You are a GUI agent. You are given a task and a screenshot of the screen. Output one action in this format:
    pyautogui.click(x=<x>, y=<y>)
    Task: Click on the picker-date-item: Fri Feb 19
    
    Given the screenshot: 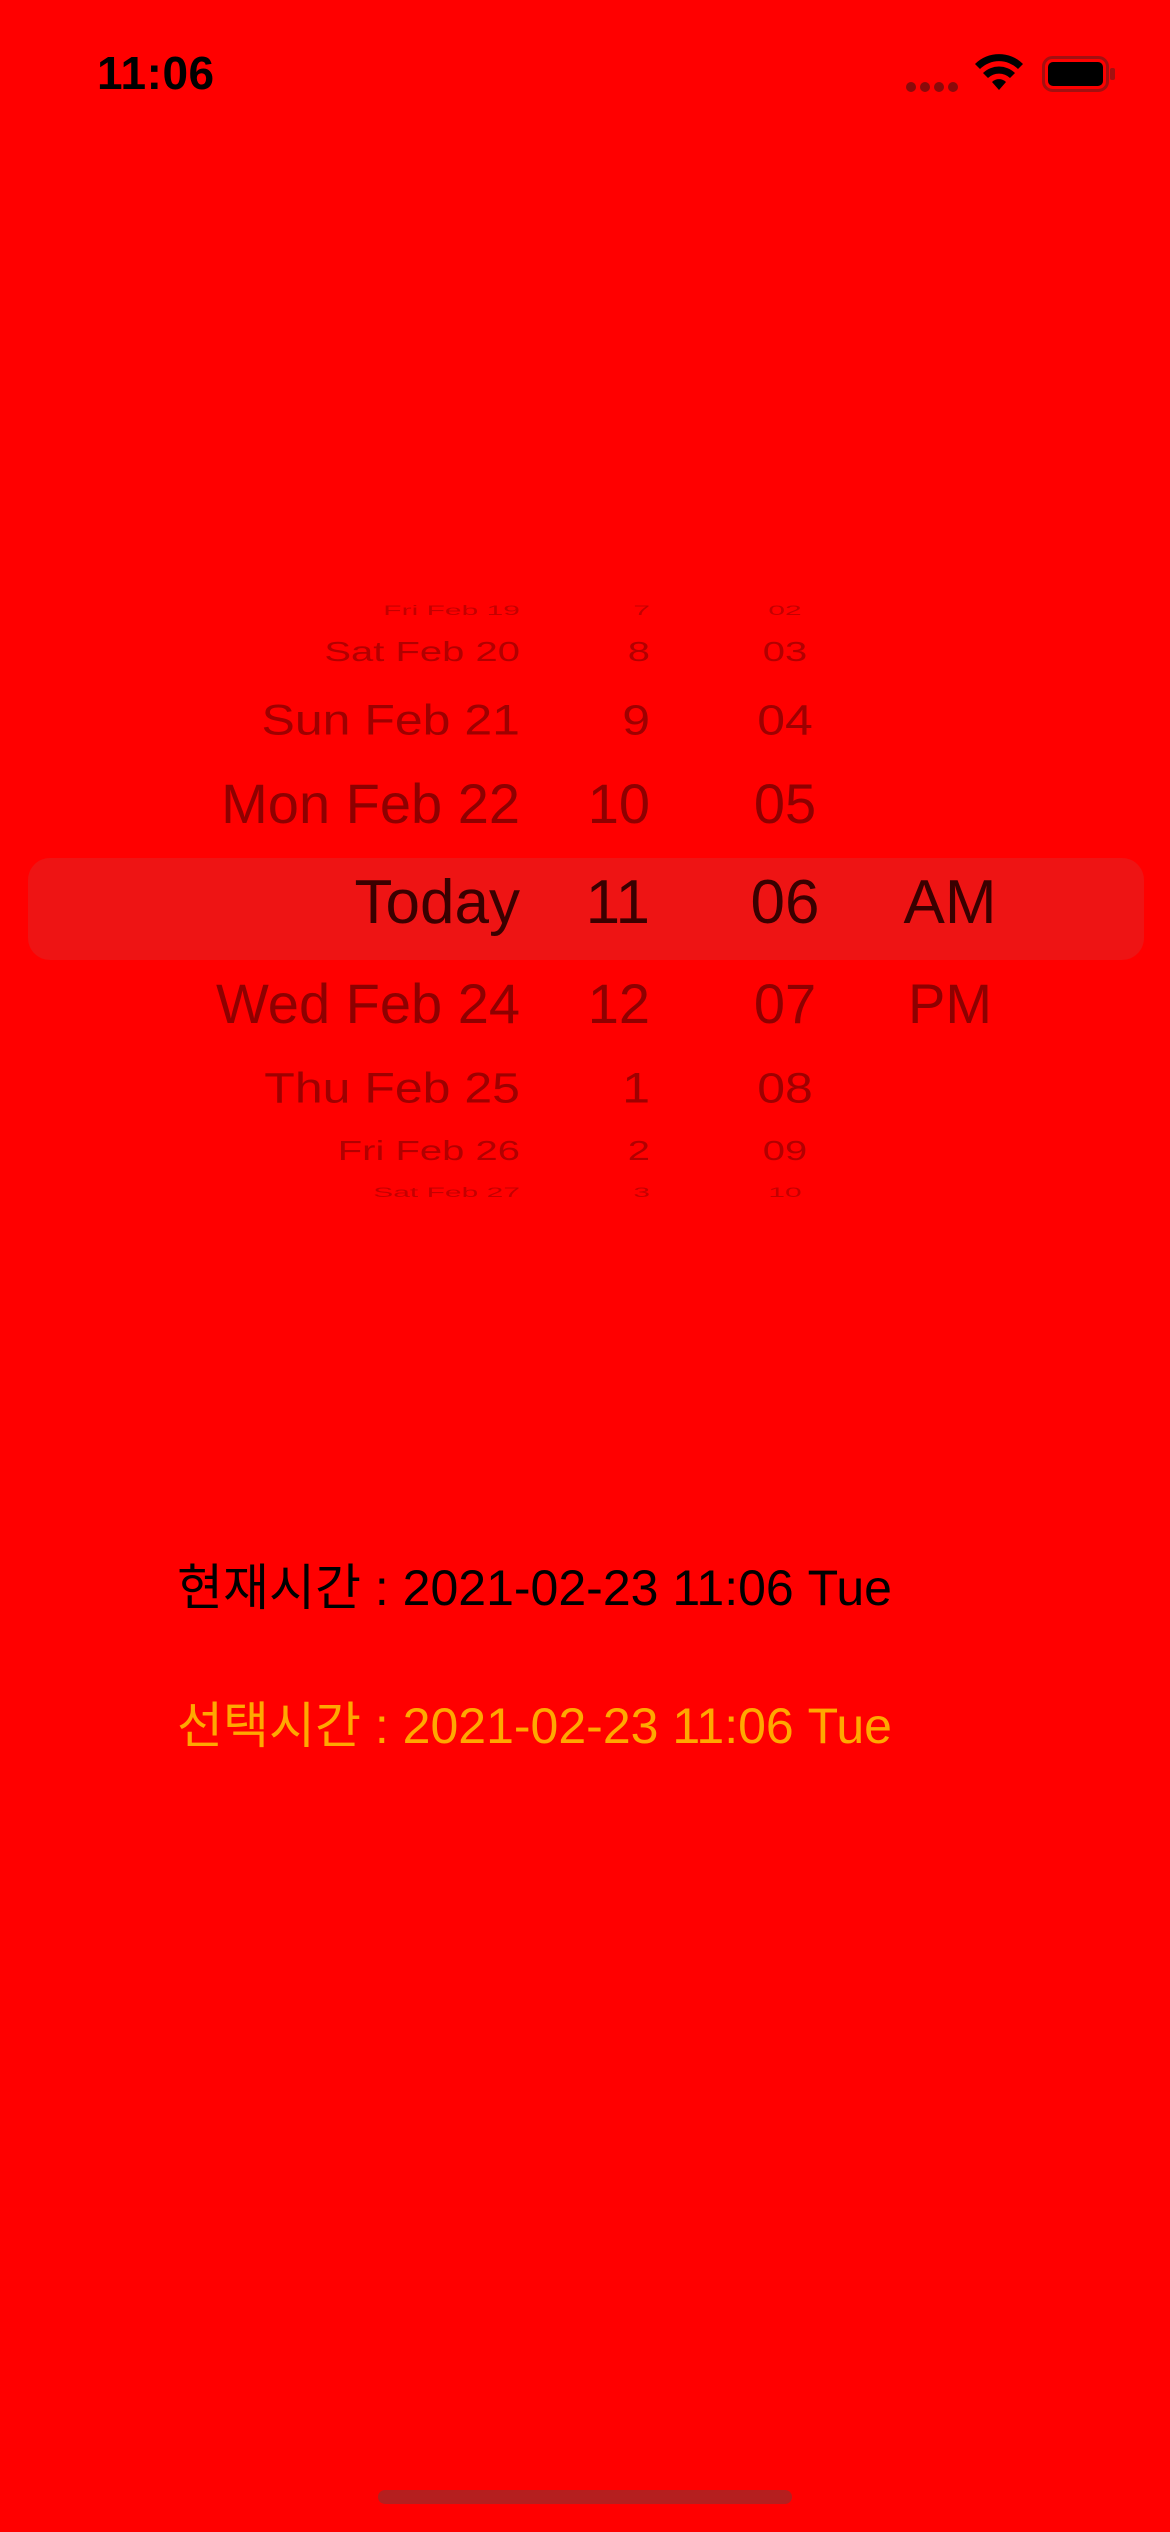 What is the action you would take?
    pyautogui.click(x=451, y=611)
    